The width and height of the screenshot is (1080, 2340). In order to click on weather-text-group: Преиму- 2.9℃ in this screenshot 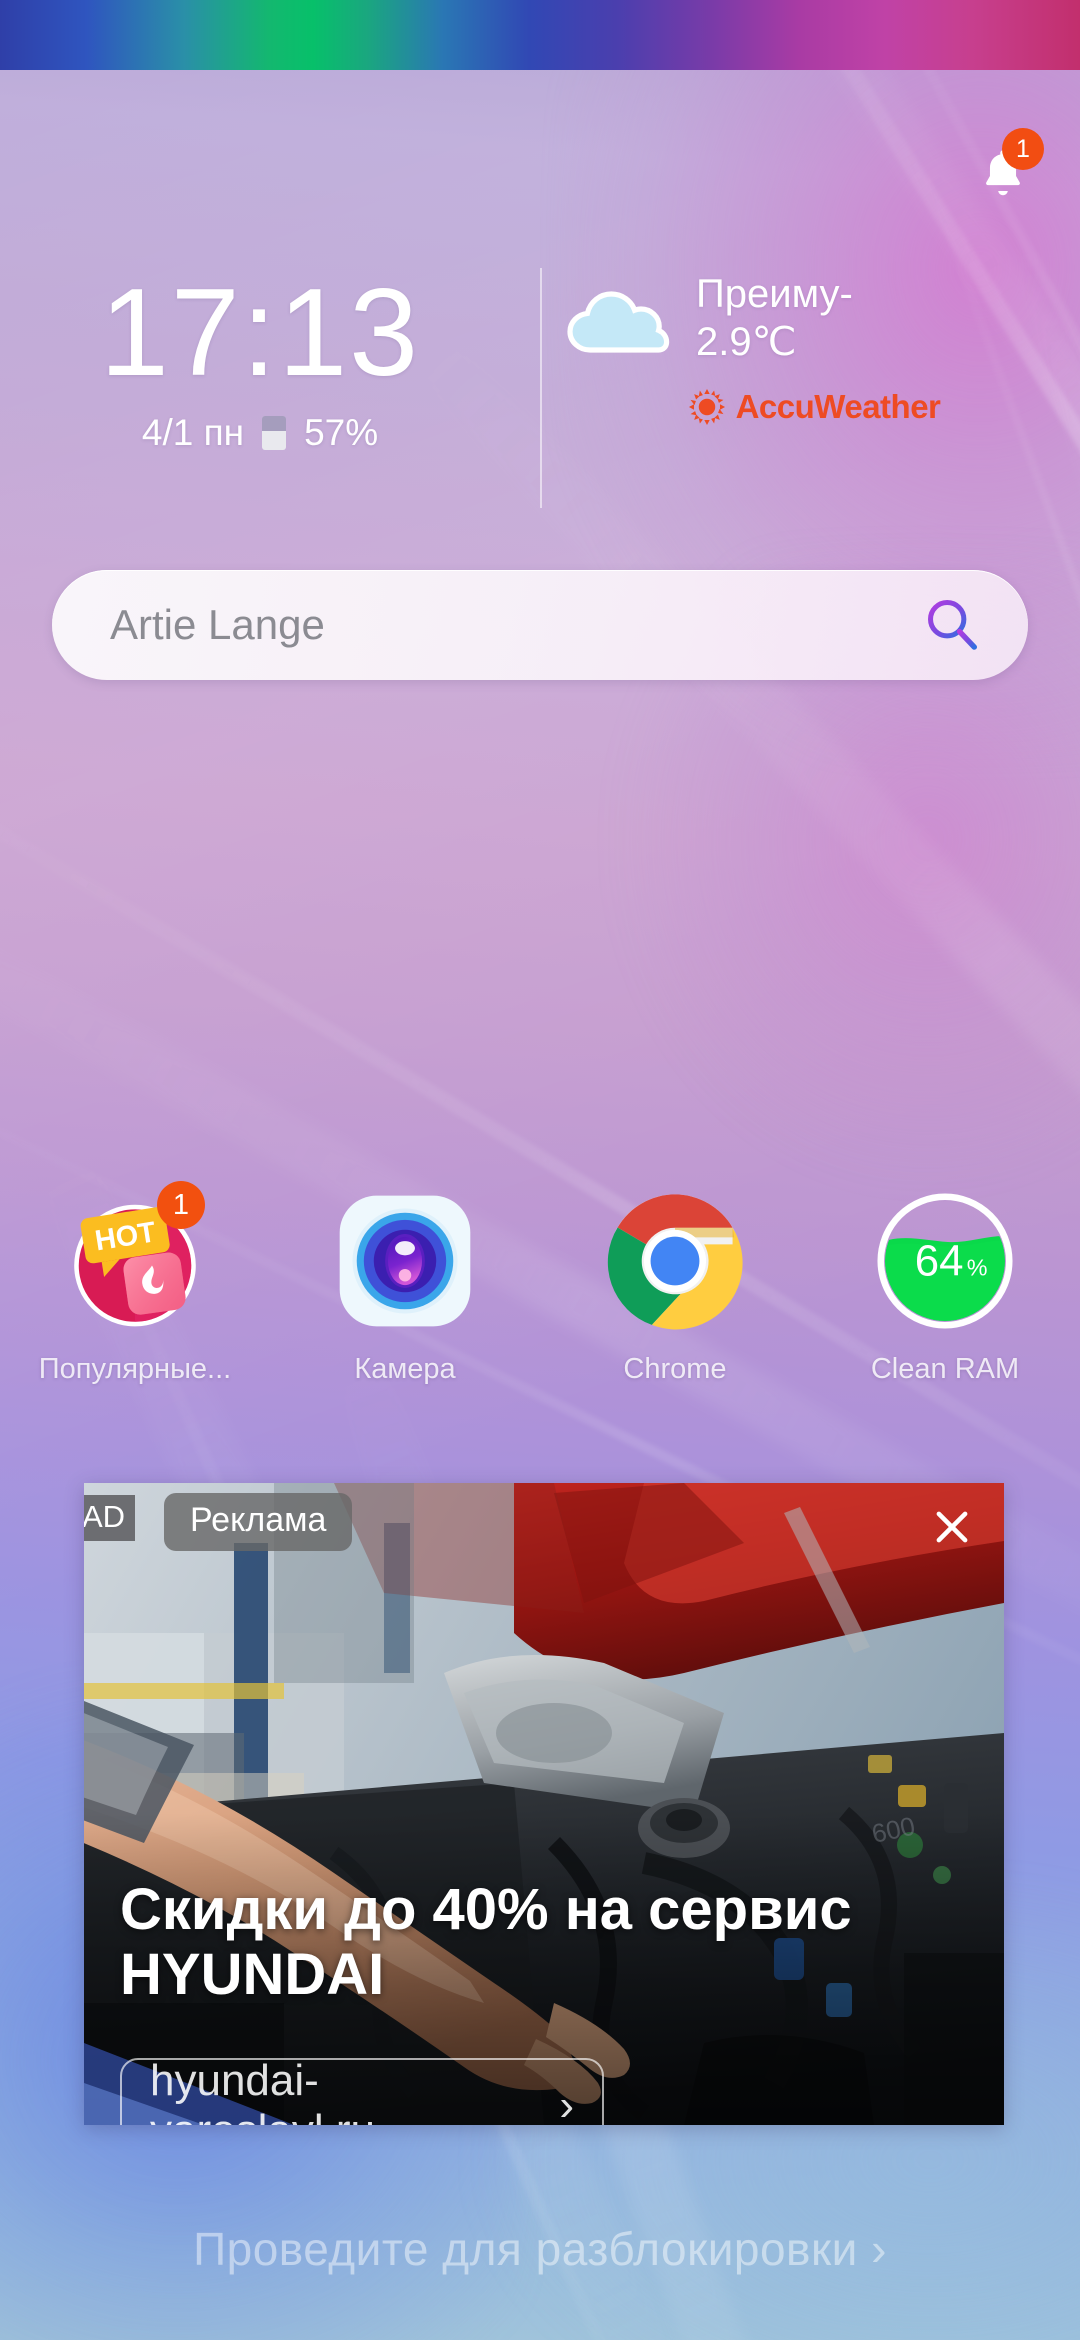, I will do `click(821, 318)`.